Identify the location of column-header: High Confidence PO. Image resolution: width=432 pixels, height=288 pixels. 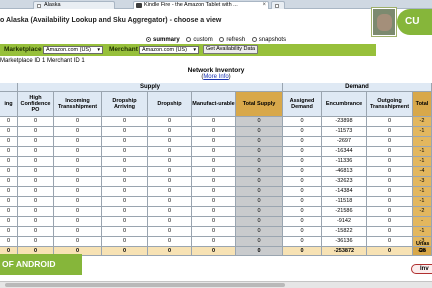
(36, 104).